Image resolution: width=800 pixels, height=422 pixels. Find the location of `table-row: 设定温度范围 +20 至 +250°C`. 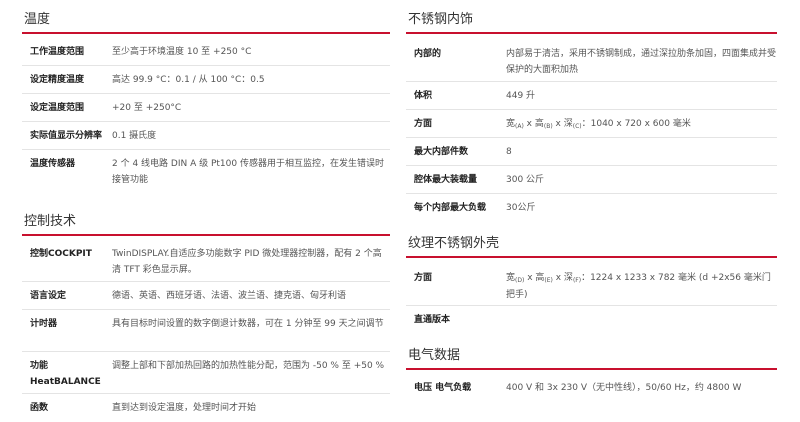

table-row: 设定温度范围 +20 至 +250°C is located at coordinates (206, 108).